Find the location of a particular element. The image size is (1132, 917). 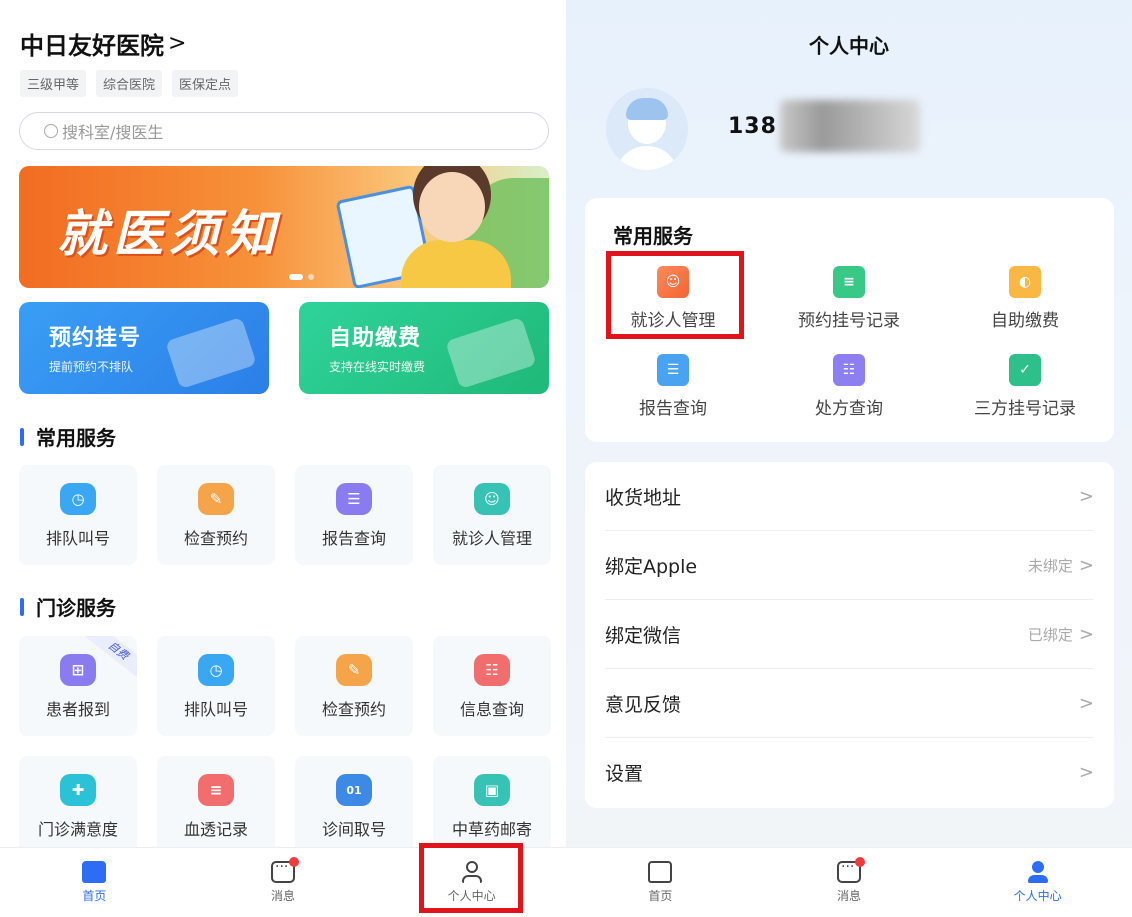

tile-exam-booking-2: ✎ 检查预约 is located at coordinates (354, 686).